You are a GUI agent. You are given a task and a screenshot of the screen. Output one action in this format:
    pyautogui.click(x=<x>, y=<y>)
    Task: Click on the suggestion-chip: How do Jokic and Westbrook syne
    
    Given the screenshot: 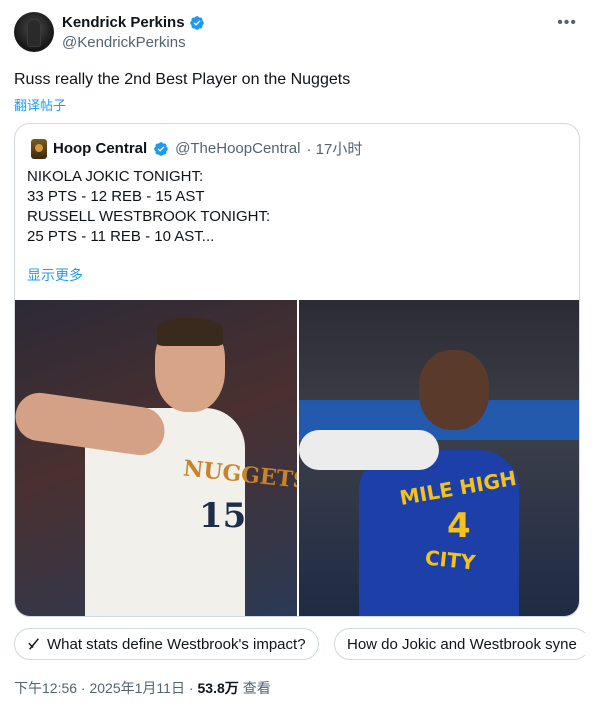 What is the action you would take?
    pyautogui.click(x=459, y=644)
    